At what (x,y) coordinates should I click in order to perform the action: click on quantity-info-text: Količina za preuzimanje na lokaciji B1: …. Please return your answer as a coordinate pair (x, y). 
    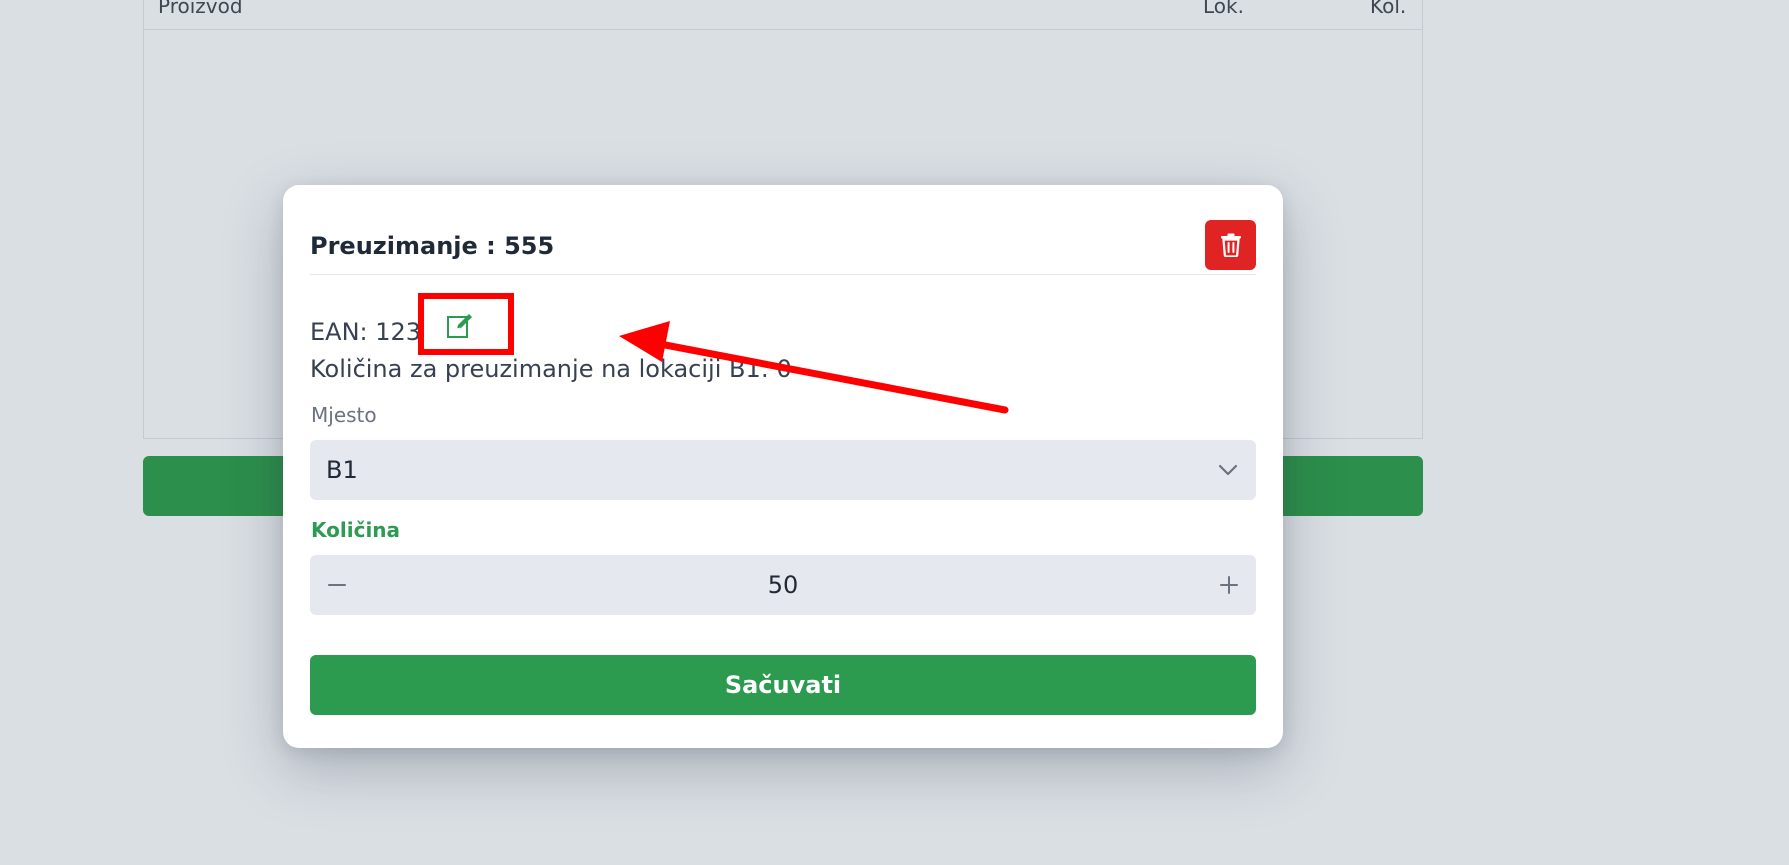
    Looking at the image, I should click on (551, 369).